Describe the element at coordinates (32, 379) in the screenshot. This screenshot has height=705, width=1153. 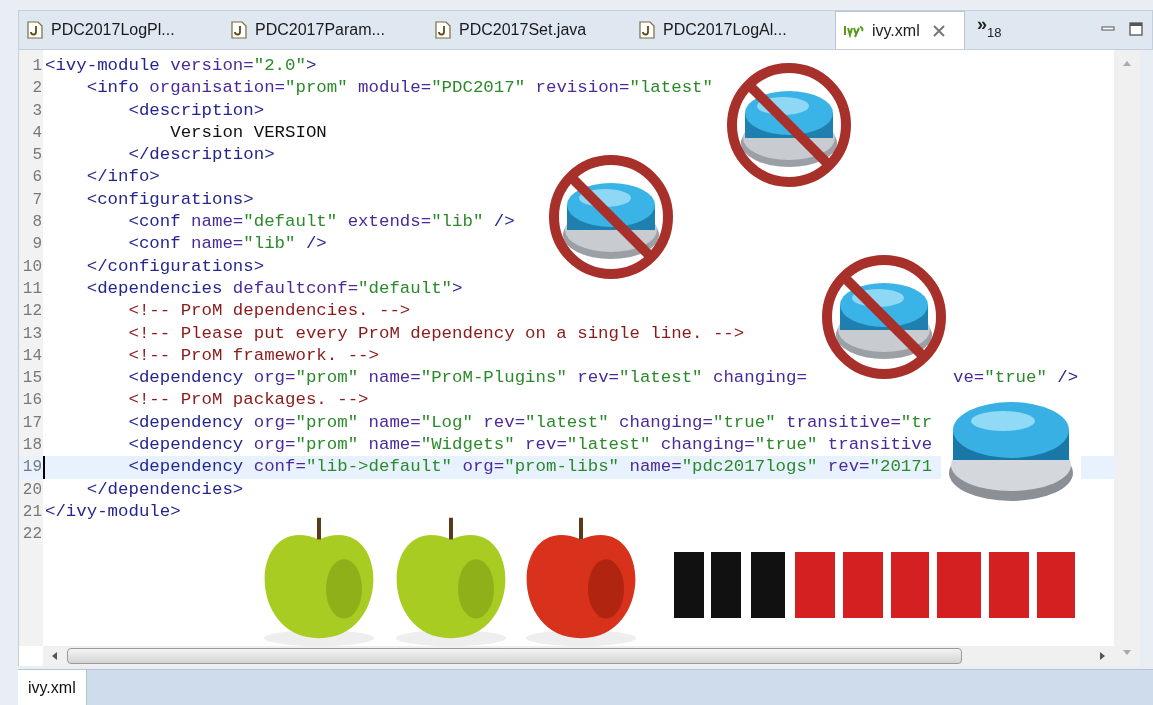
I see `line-number: 15` at that location.